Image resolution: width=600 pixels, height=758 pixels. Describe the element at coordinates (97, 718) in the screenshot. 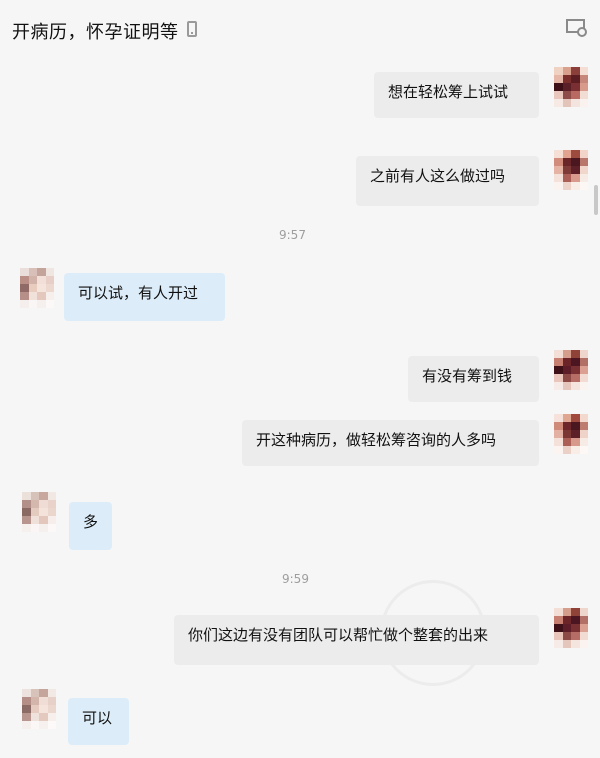

I see `message-text: 可以` at that location.